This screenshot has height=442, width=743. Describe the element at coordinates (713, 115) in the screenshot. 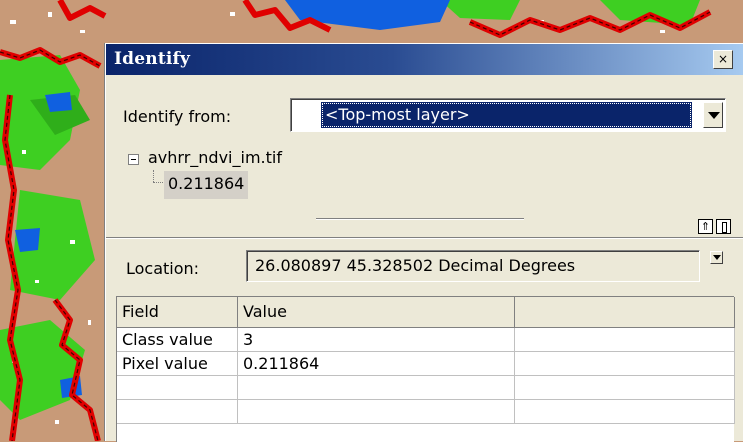

I see `chevron-down-icon` at that location.